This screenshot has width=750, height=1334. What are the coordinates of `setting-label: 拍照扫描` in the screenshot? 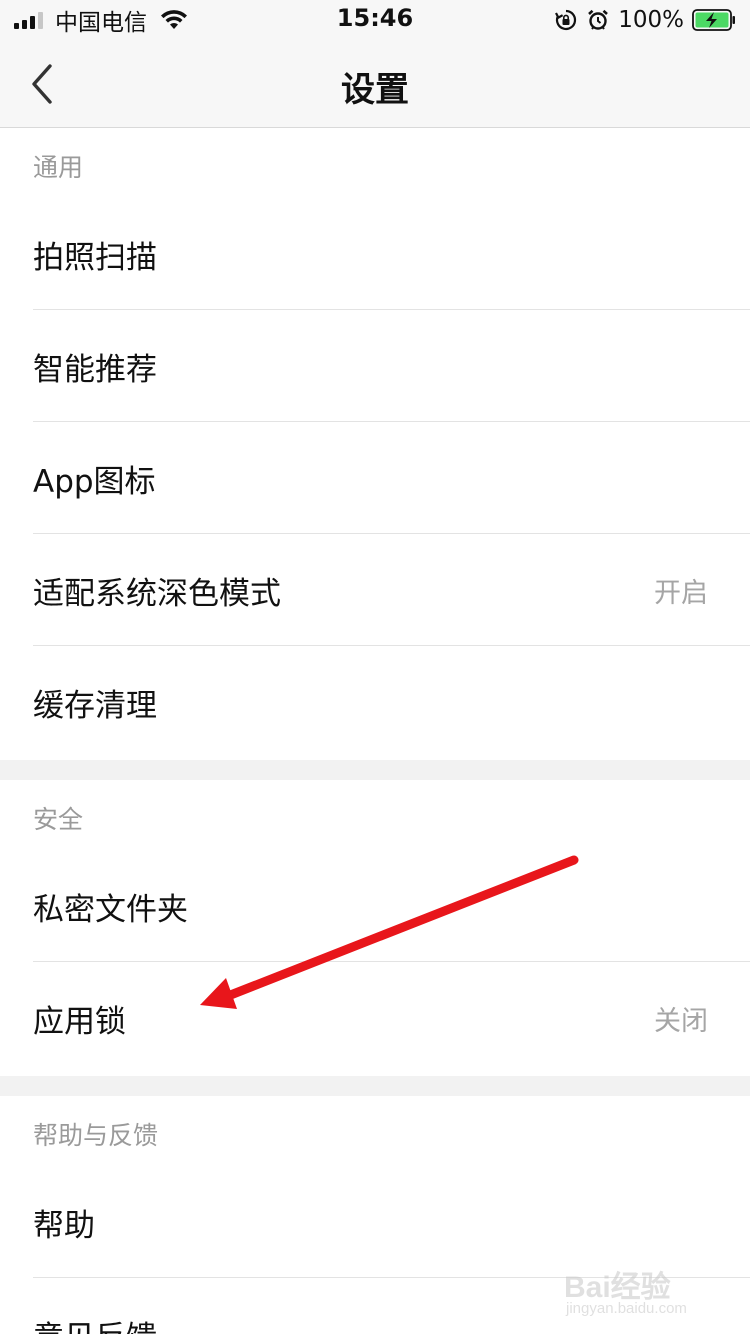 It's located at (95, 257).